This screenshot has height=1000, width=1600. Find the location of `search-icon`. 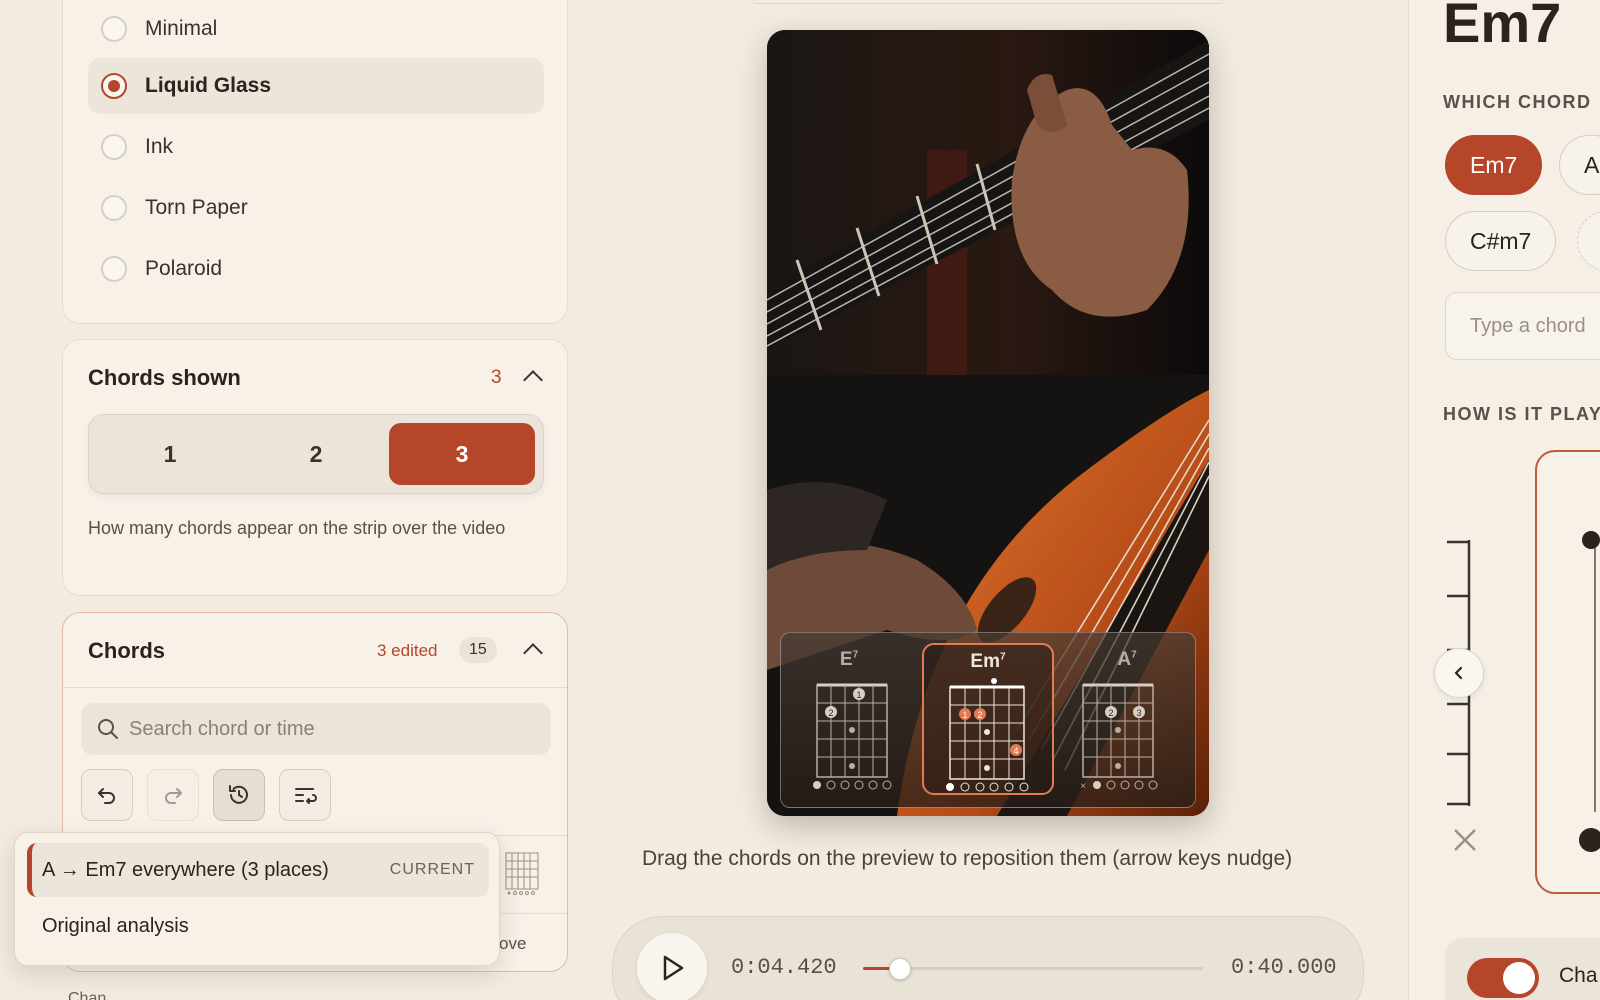

search-icon is located at coordinates (108, 729).